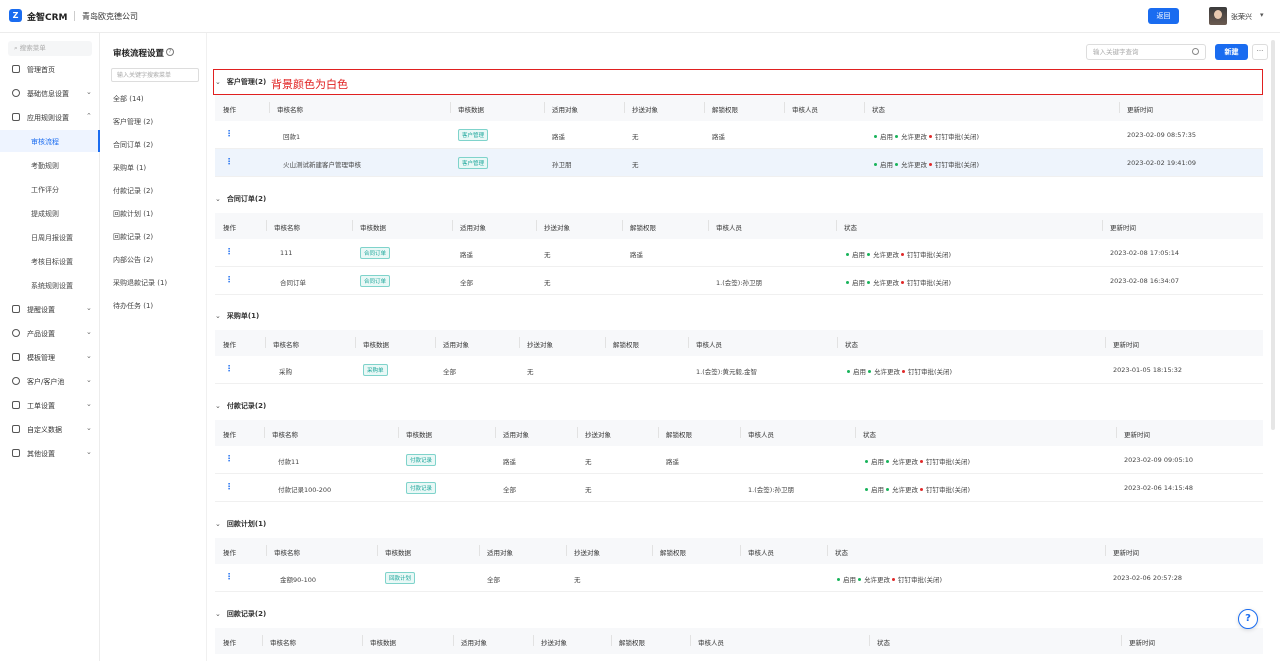 The height and width of the screenshot is (661, 1280). What do you see at coordinates (1248, 619) in the screenshot?
I see `help-fab-icon: ?` at bounding box center [1248, 619].